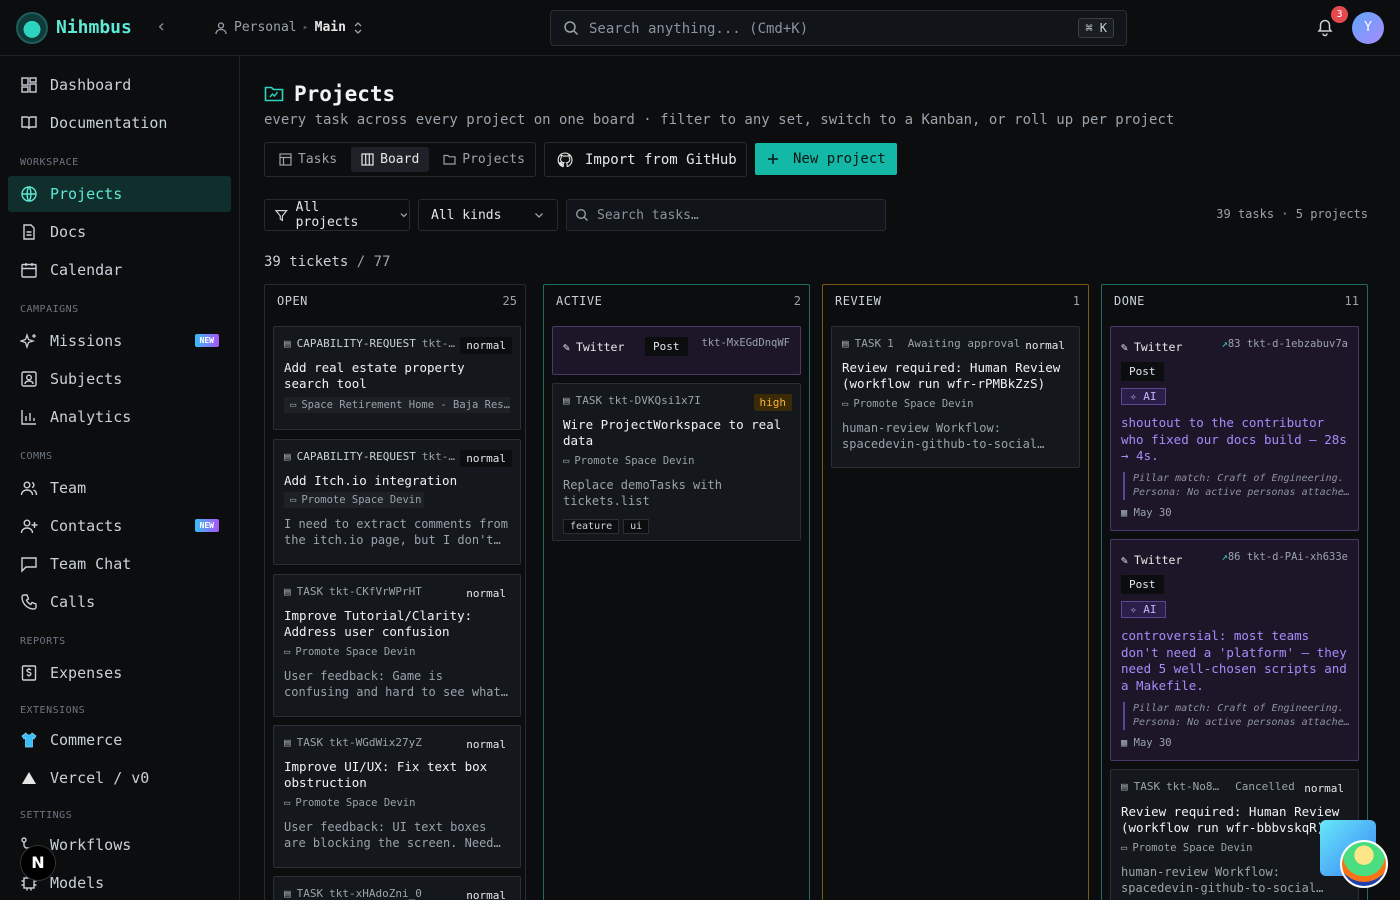 The image size is (1400, 900). What do you see at coordinates (645, 159) in the screenshot?
I see `import-github-button: Import from GitHub` at bounding box center [645, 159].